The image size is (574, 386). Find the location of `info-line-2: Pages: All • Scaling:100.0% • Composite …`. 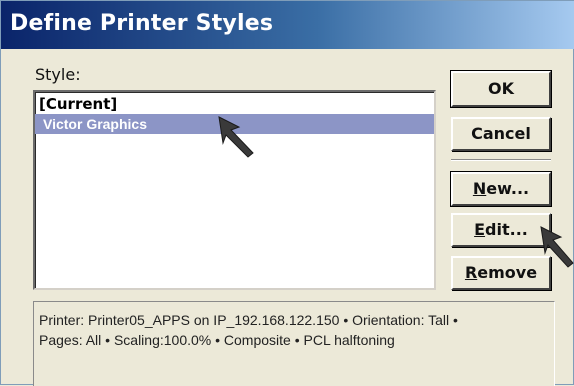

info-line-2: Pages: All • Scaling:100.0% • Composite … is located at coordinates (217, 340).